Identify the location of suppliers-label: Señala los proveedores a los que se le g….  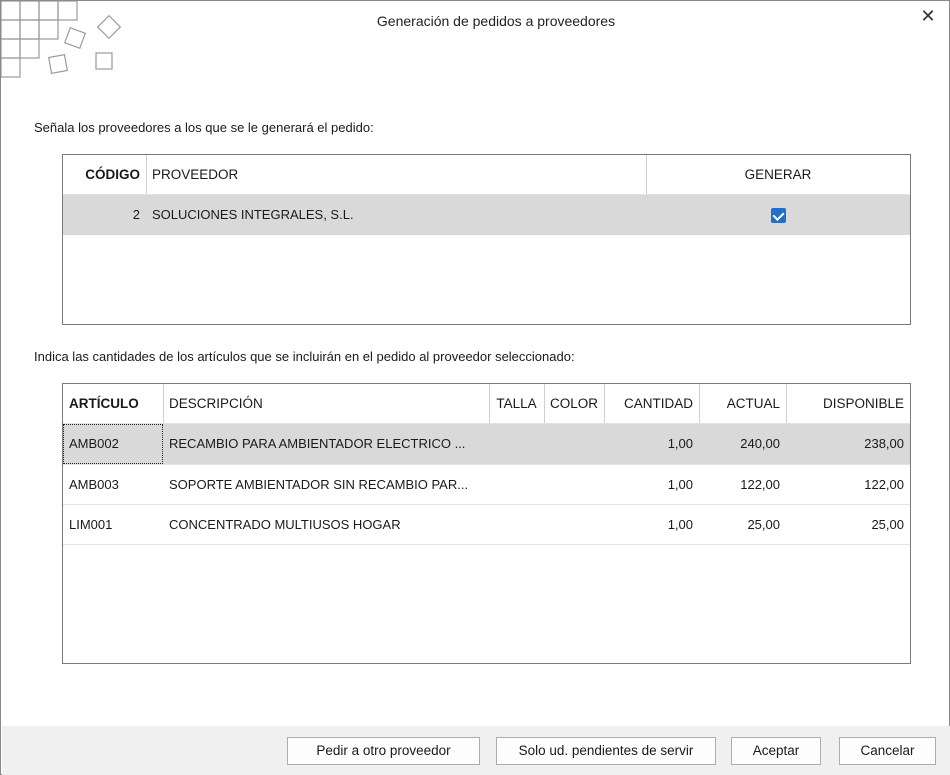
(204, 127).